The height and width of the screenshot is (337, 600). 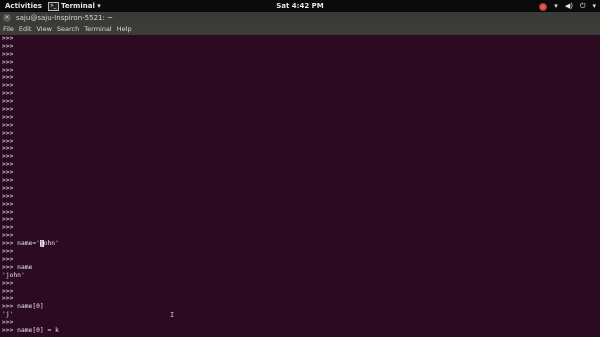 I want to click on clock: Sat 4:42 PM, so click(x=300, y=6).